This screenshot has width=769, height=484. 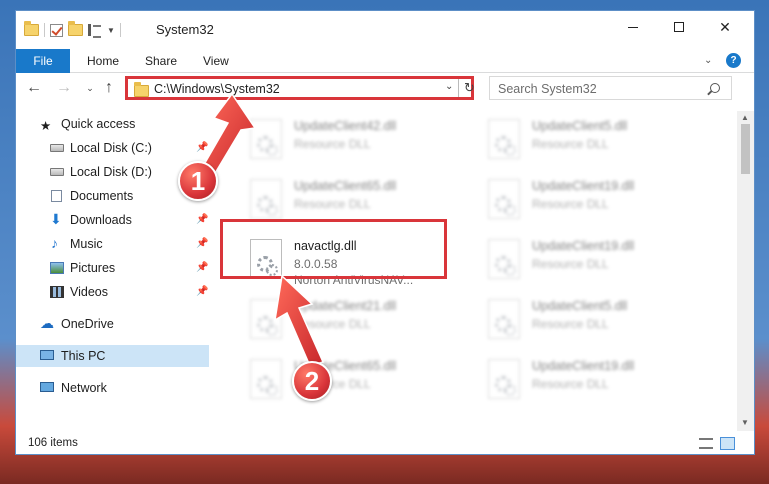 I want to click on details-view-icon, so click(x=706, y=443).